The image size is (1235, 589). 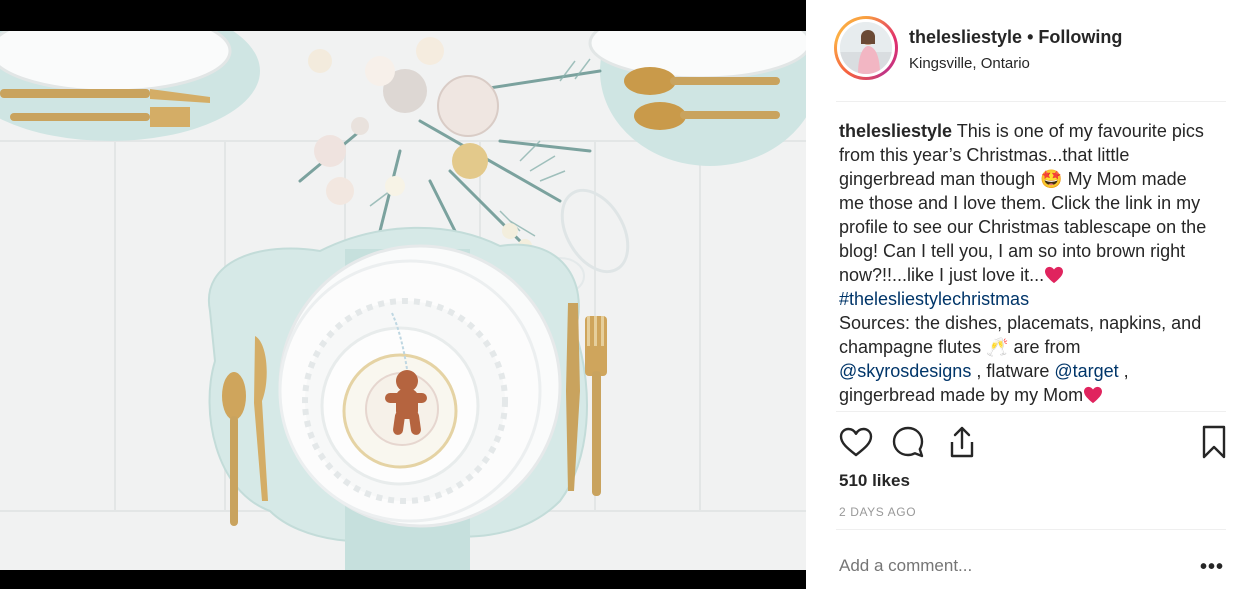 I want to click on caption-username-link: thelesliestyle, so click(x=895, y=131).